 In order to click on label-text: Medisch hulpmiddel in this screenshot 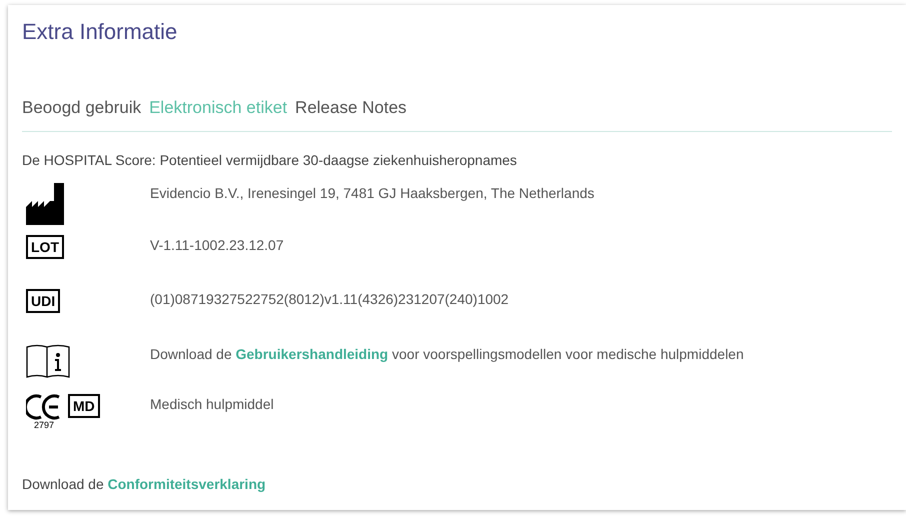, I will do `click(212, 404)`.